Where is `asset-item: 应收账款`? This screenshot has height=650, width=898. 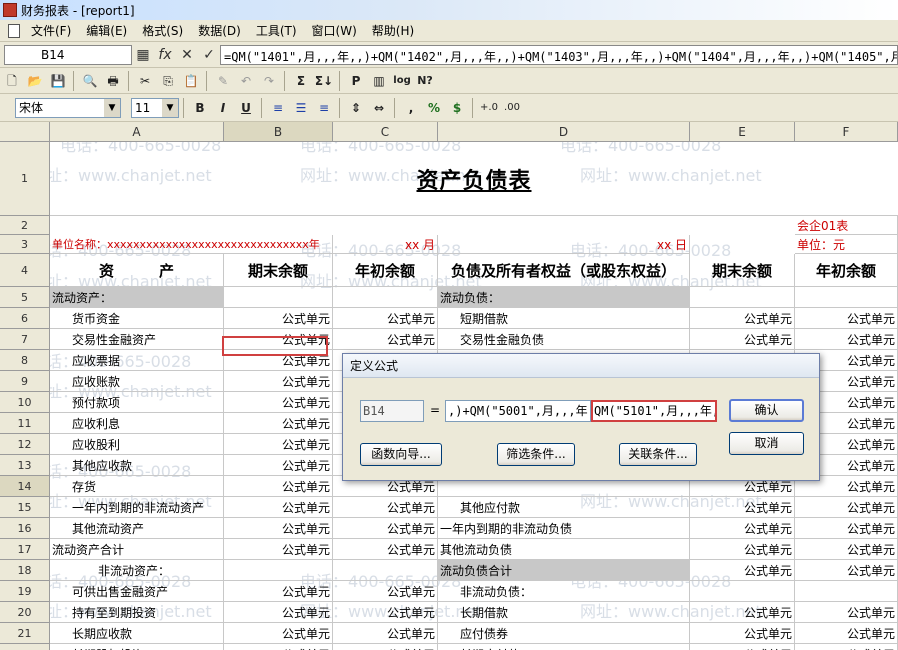
asset-item: 应收账款 is located at coordinates (137, 381).